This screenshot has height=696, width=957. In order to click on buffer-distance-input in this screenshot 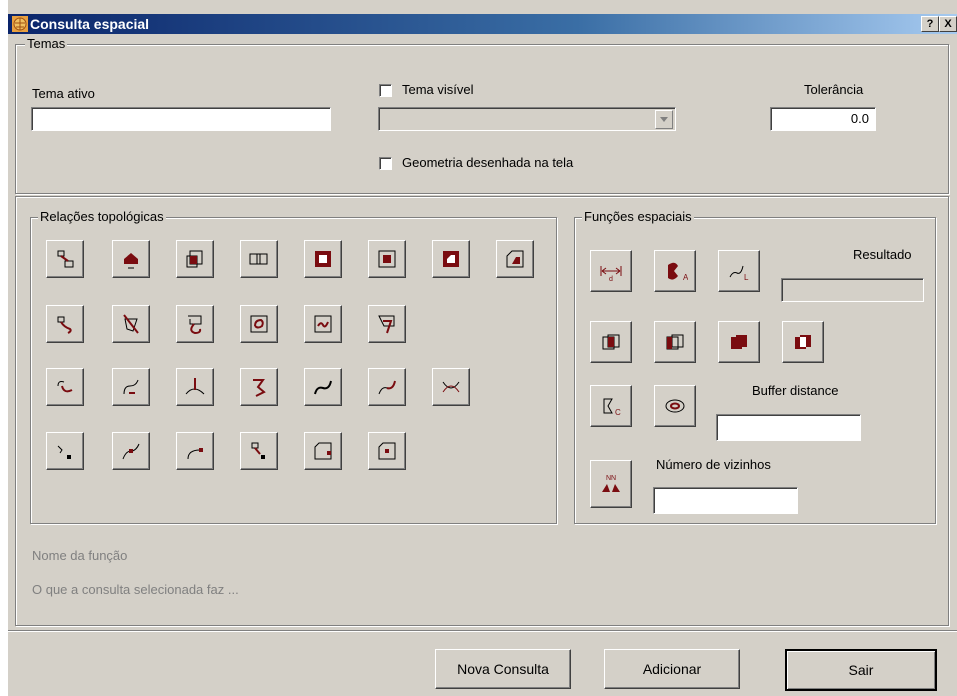, I will do `click(788, 427)`.